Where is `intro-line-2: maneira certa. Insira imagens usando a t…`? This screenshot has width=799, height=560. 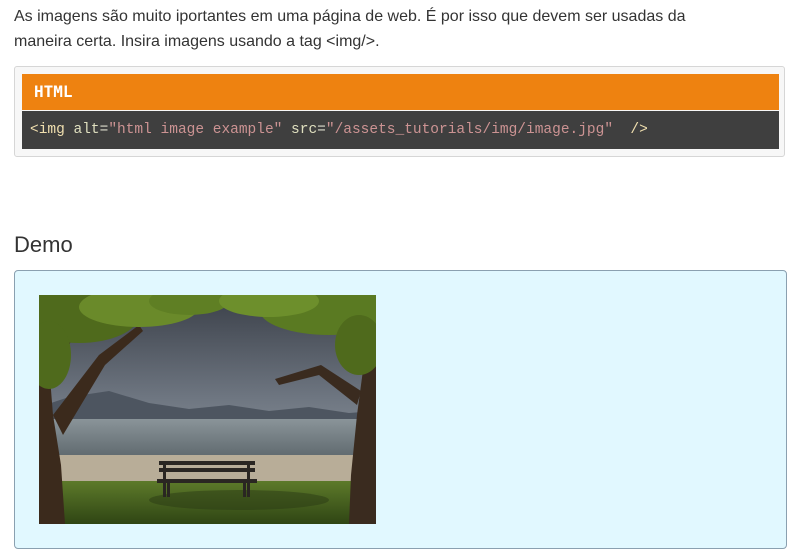
intro-line-2: maneira certa. Insira imagens usando a t… is located at coordinates (197, 41).